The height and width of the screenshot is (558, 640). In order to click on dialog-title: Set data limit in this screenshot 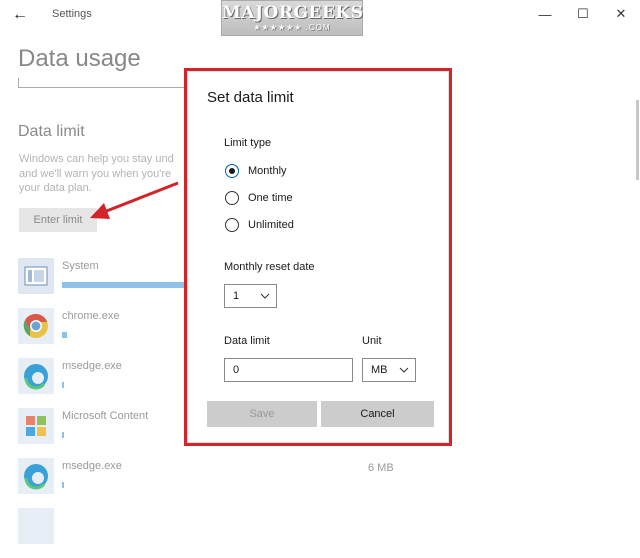, I will do `click(250, 97)`.